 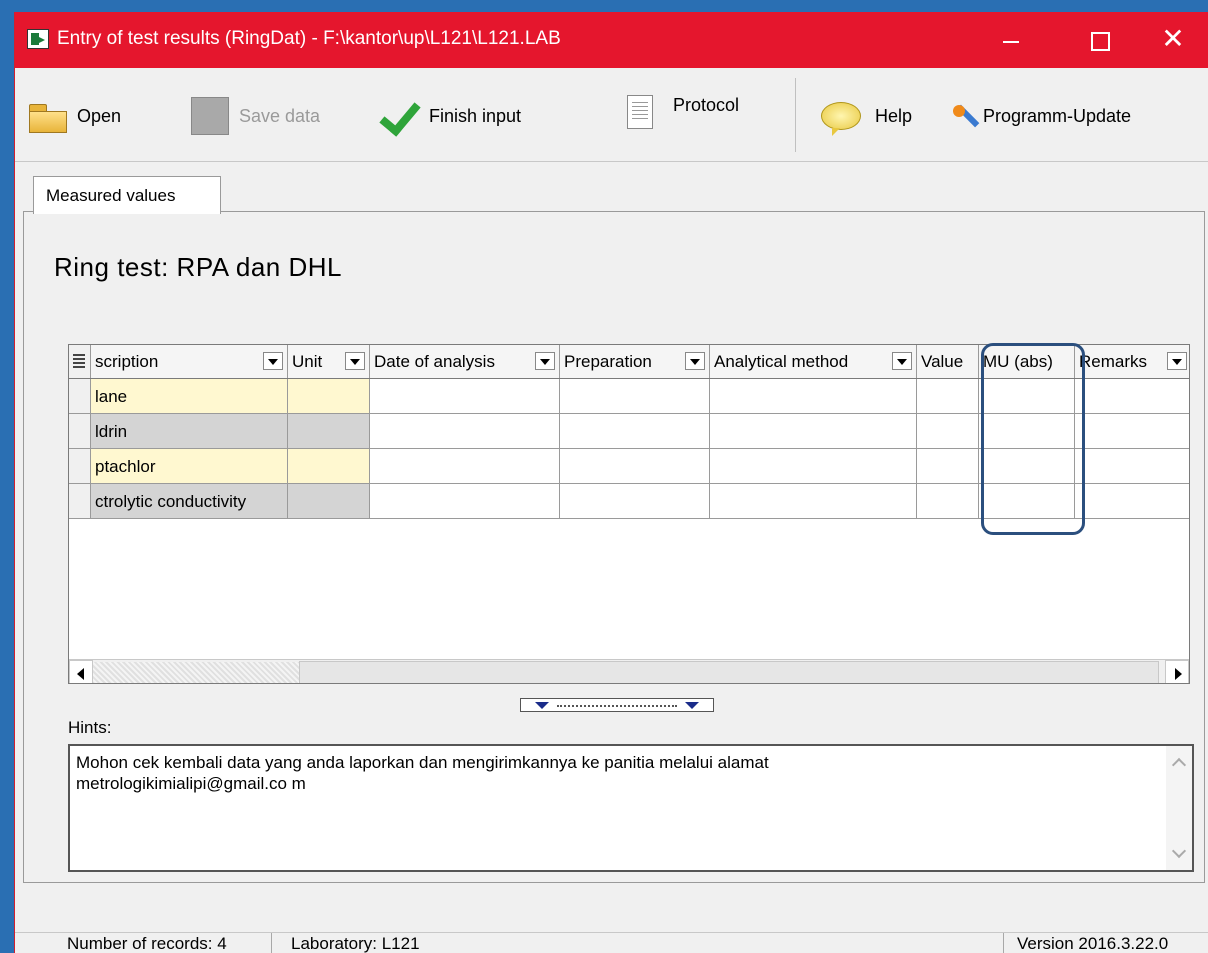 I want to click on row-selector-header, so click(x=80, y=361).